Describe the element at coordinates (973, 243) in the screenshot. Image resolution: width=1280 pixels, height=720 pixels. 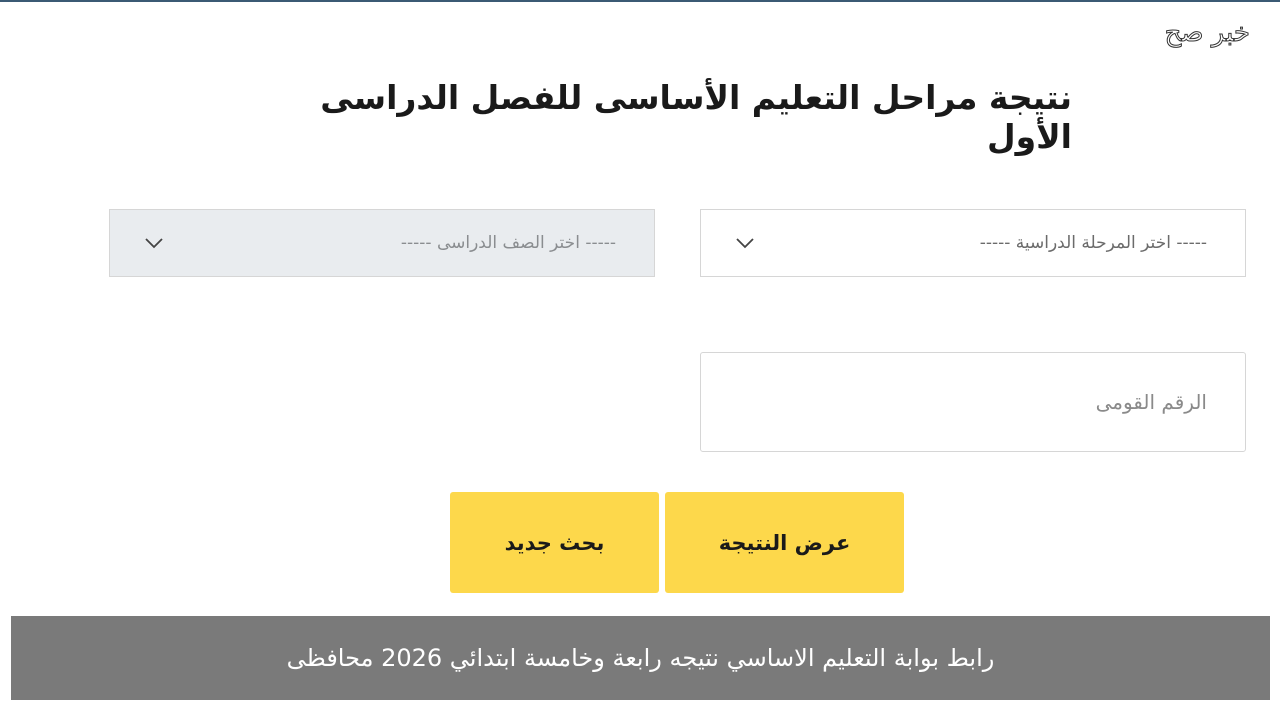
I see `stage-select: ----- اختر المرحلة الدراسية -----` at that location.